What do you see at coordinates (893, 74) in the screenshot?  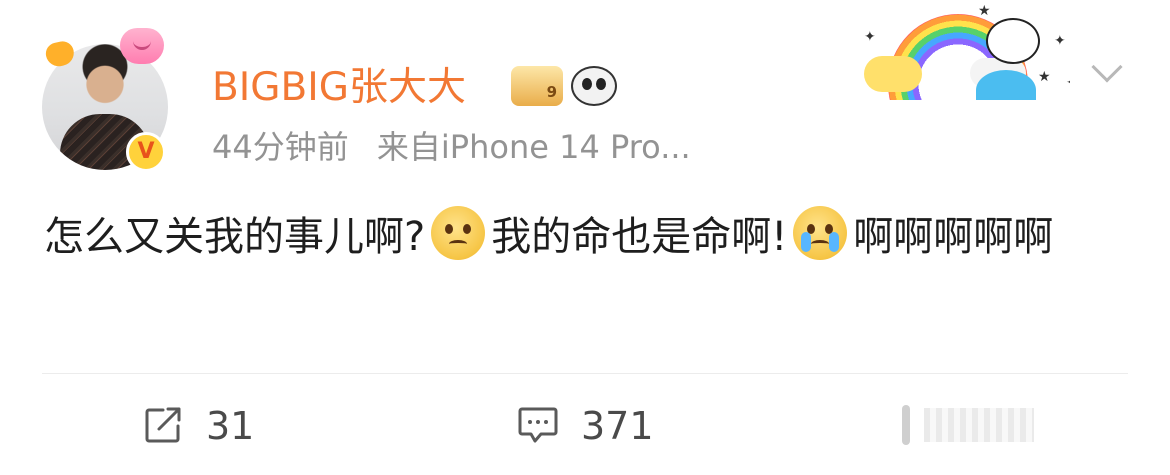 I see `cloud-icon` at bounding box center [893, 74].